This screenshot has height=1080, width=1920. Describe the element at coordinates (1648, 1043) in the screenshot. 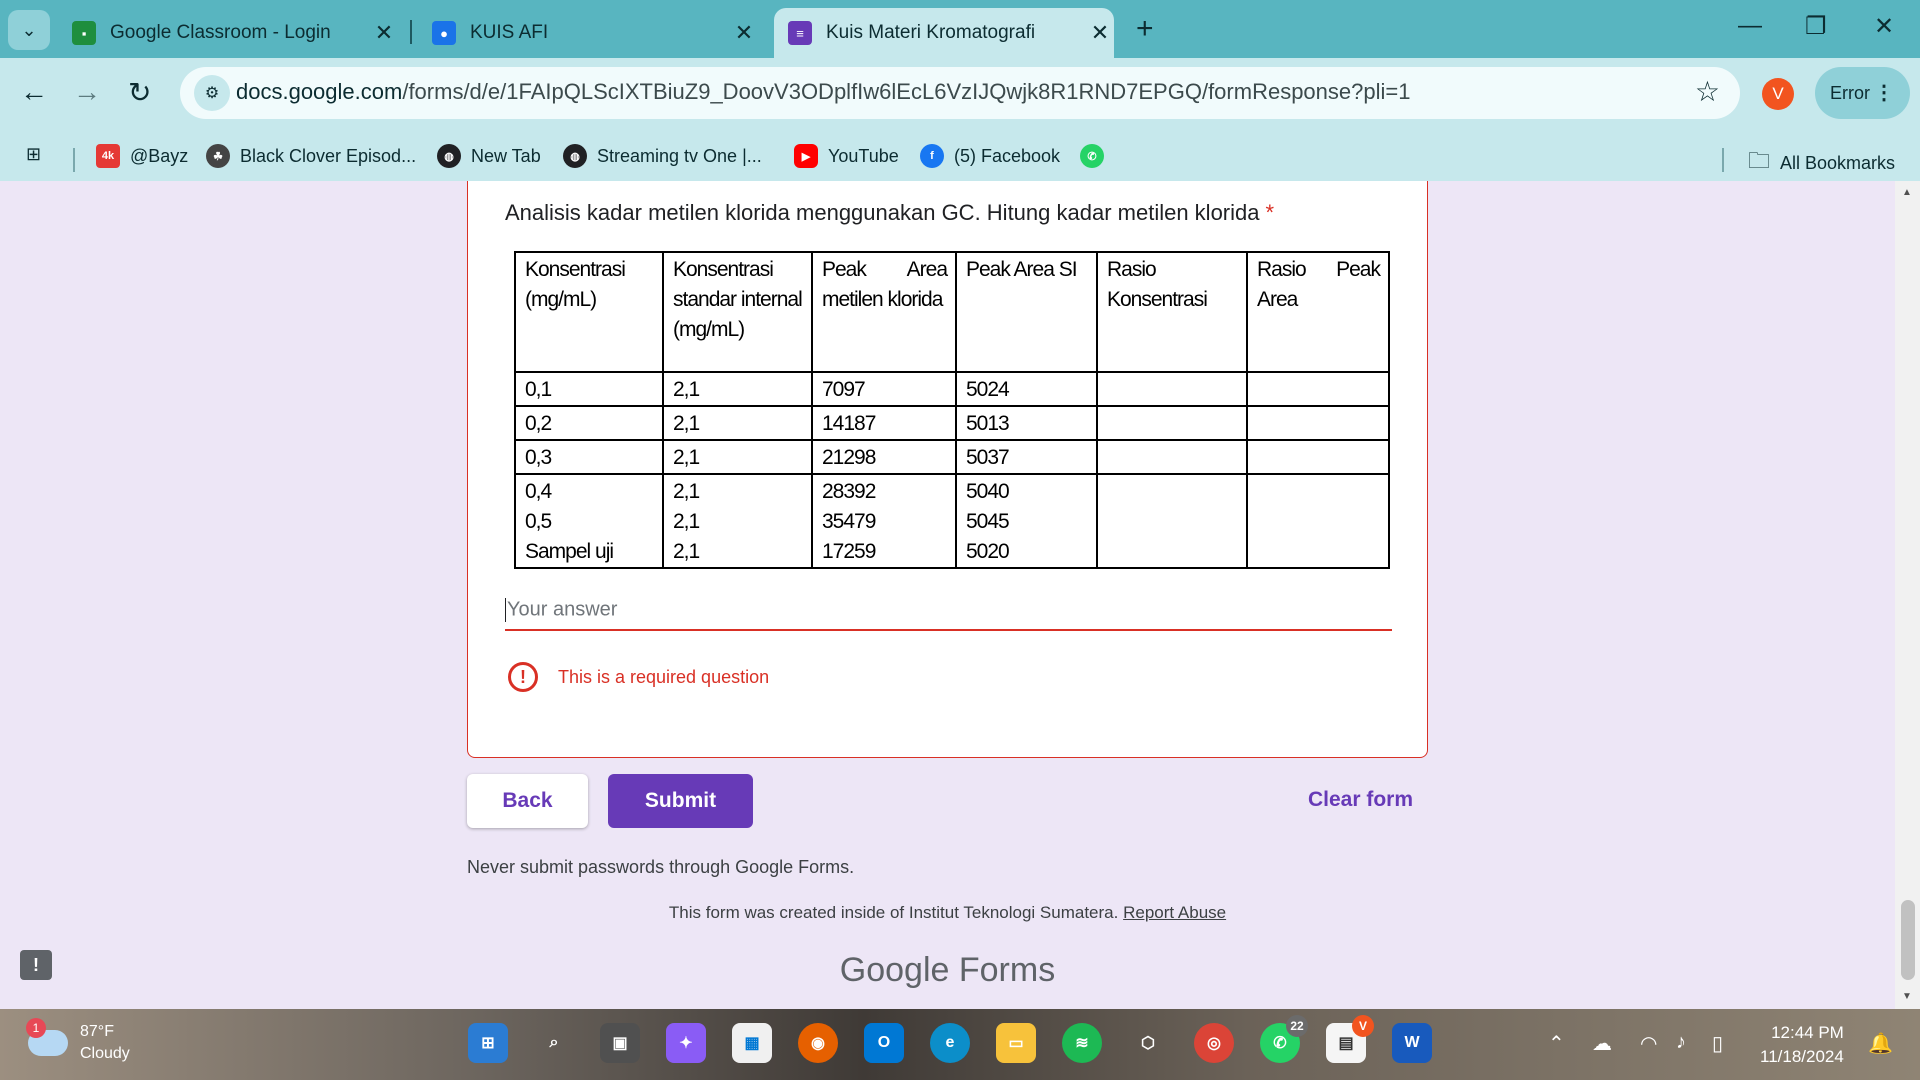

I see `wifi-icon: ◠` at that location.